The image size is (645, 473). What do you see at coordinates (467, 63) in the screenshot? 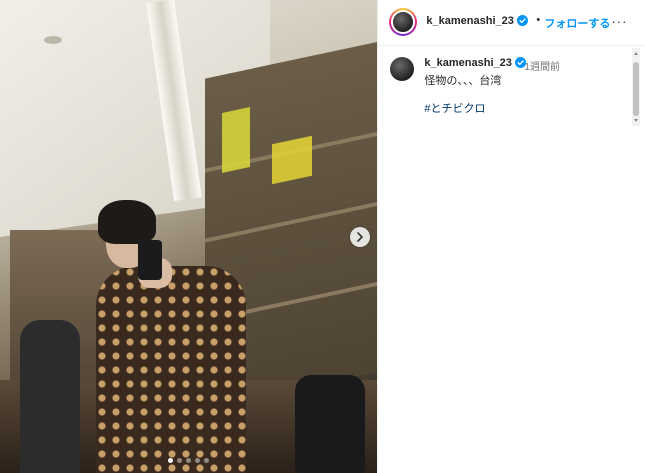
I see `caption-username-text: k_kamenashi_23` at bounding box center [467, 63].